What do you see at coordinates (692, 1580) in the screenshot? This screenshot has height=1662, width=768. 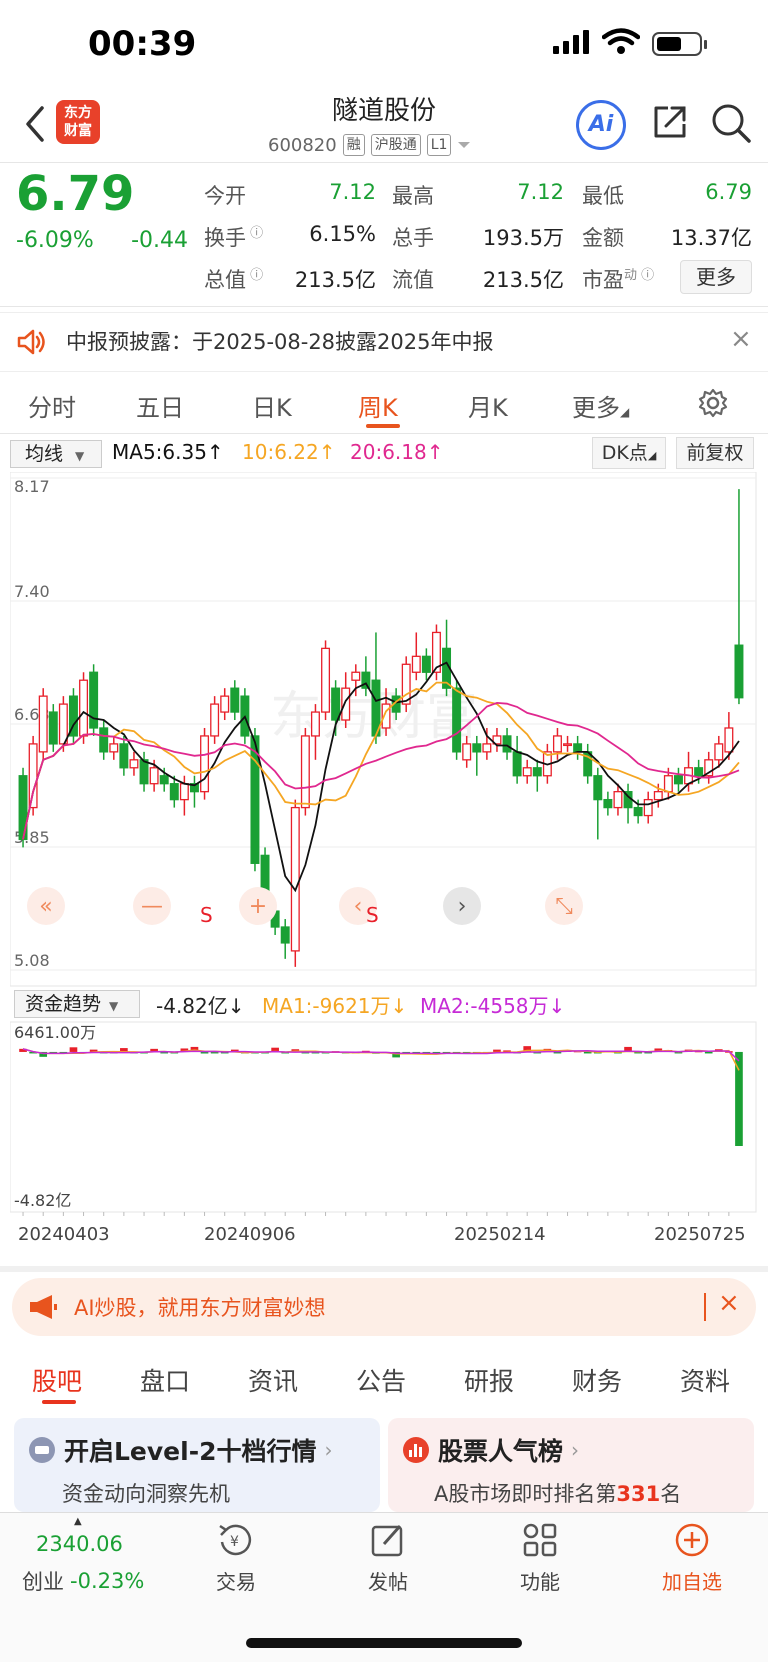 I see `dock-add-watchlist: 加自选` at bounding box center [692, 1580].